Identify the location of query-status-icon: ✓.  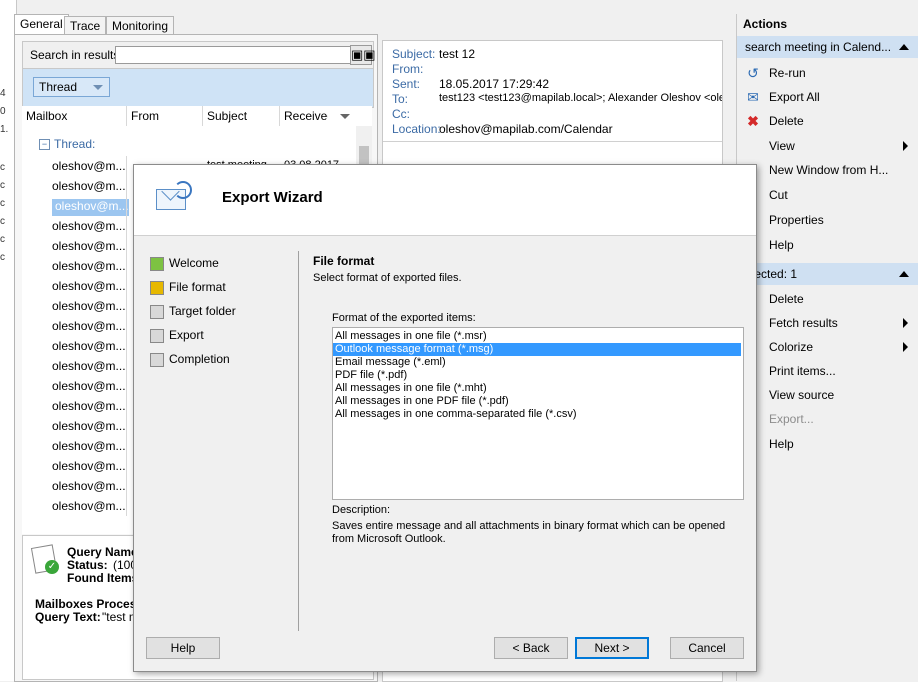
(45, 560).